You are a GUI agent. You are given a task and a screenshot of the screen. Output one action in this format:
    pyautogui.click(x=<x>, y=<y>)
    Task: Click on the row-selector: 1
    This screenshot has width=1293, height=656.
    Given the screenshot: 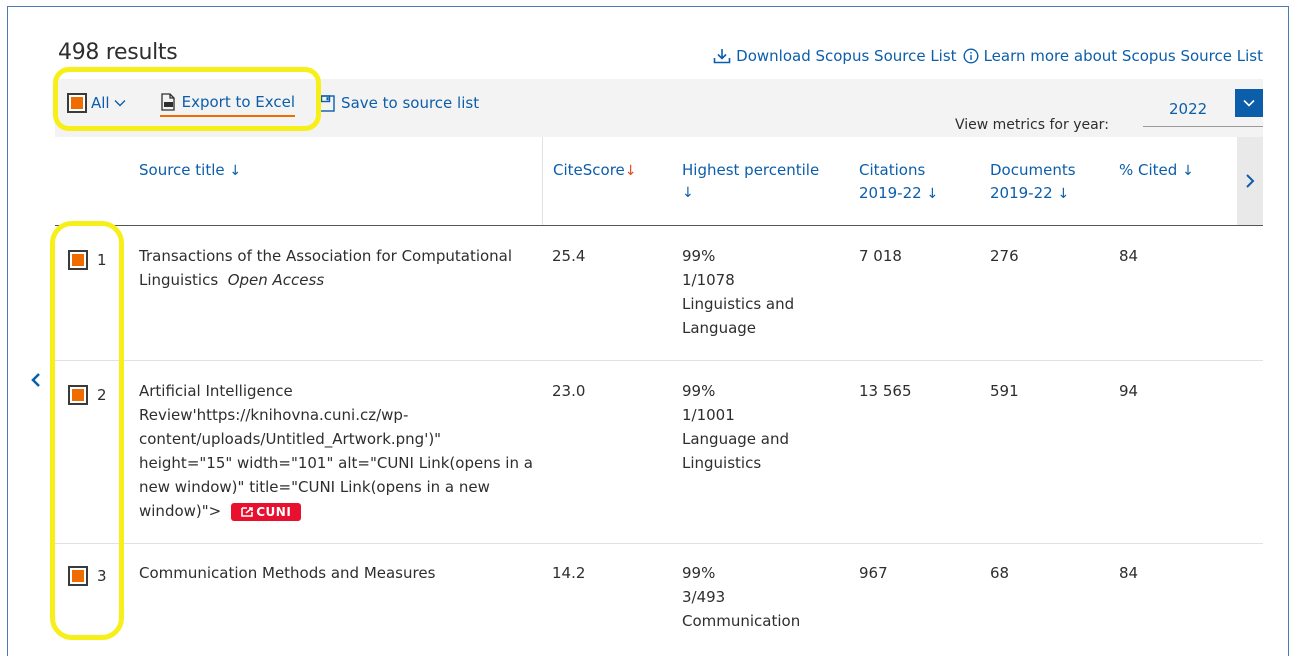 What is the action you would take?
    pyautogui.click(x=87, y=260)
    